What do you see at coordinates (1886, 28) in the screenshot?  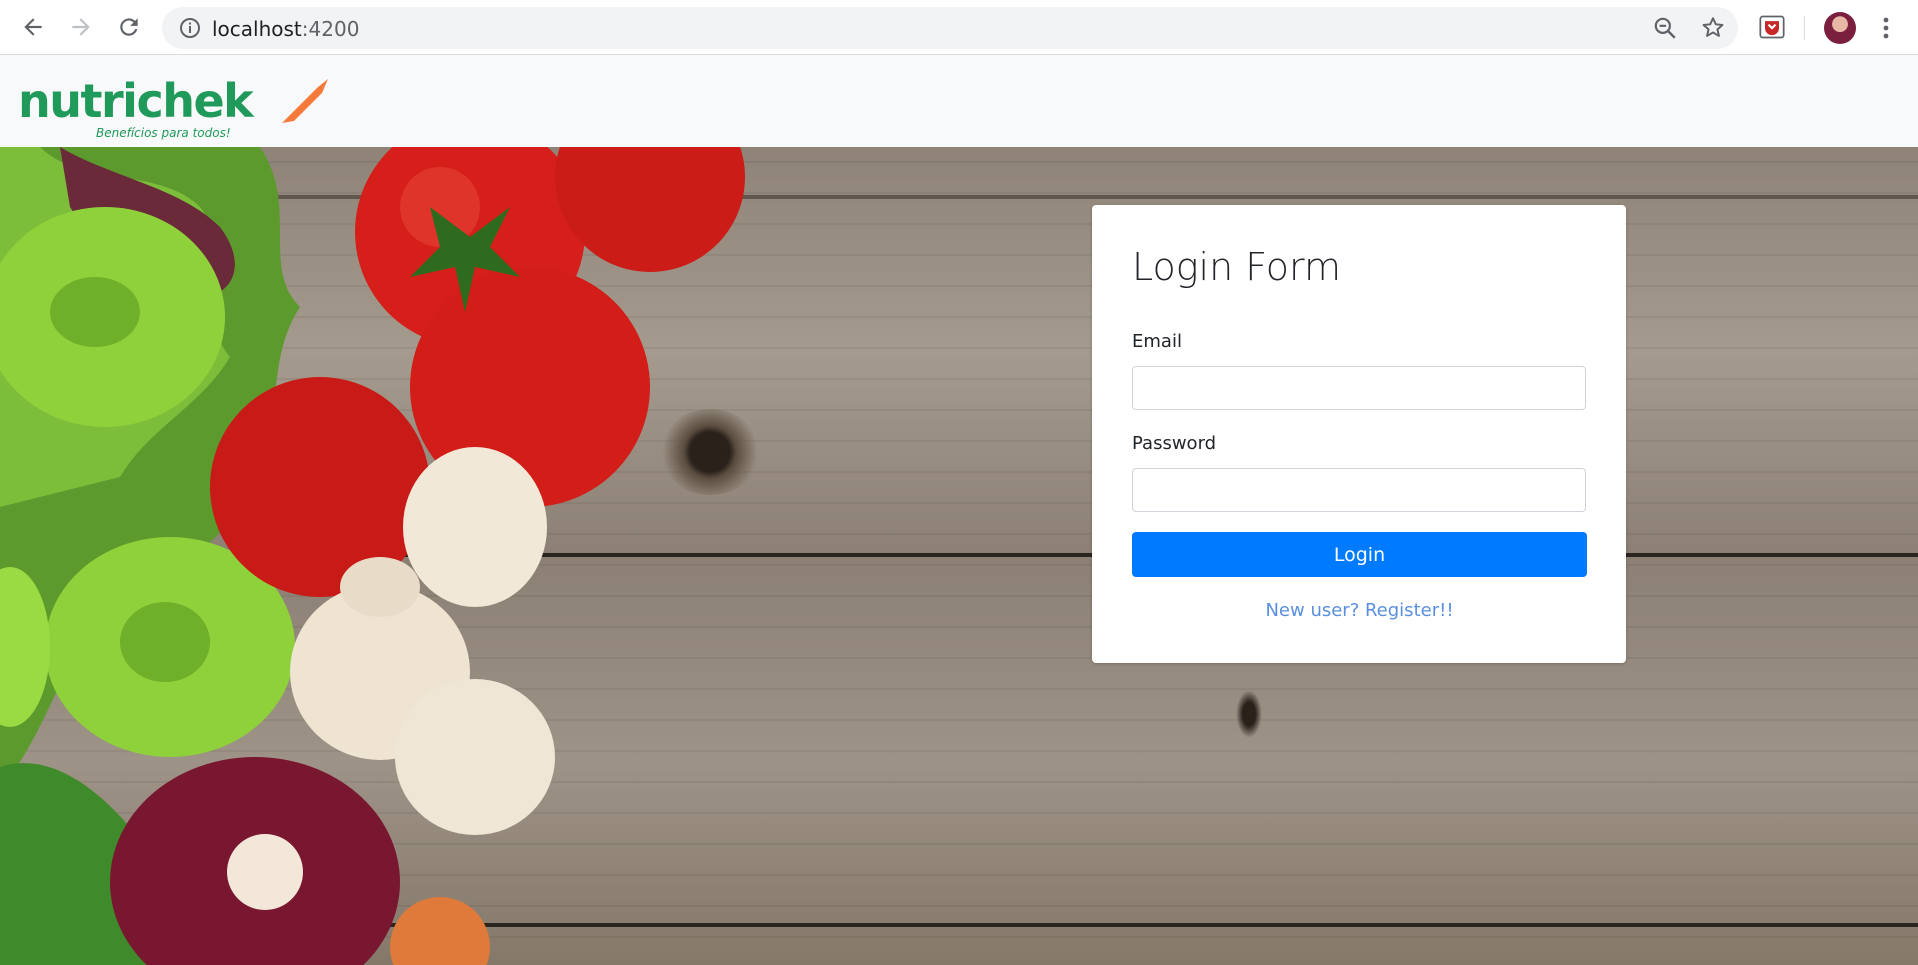 I see `menu-dots-icon` at bounding box center [1886, 28].